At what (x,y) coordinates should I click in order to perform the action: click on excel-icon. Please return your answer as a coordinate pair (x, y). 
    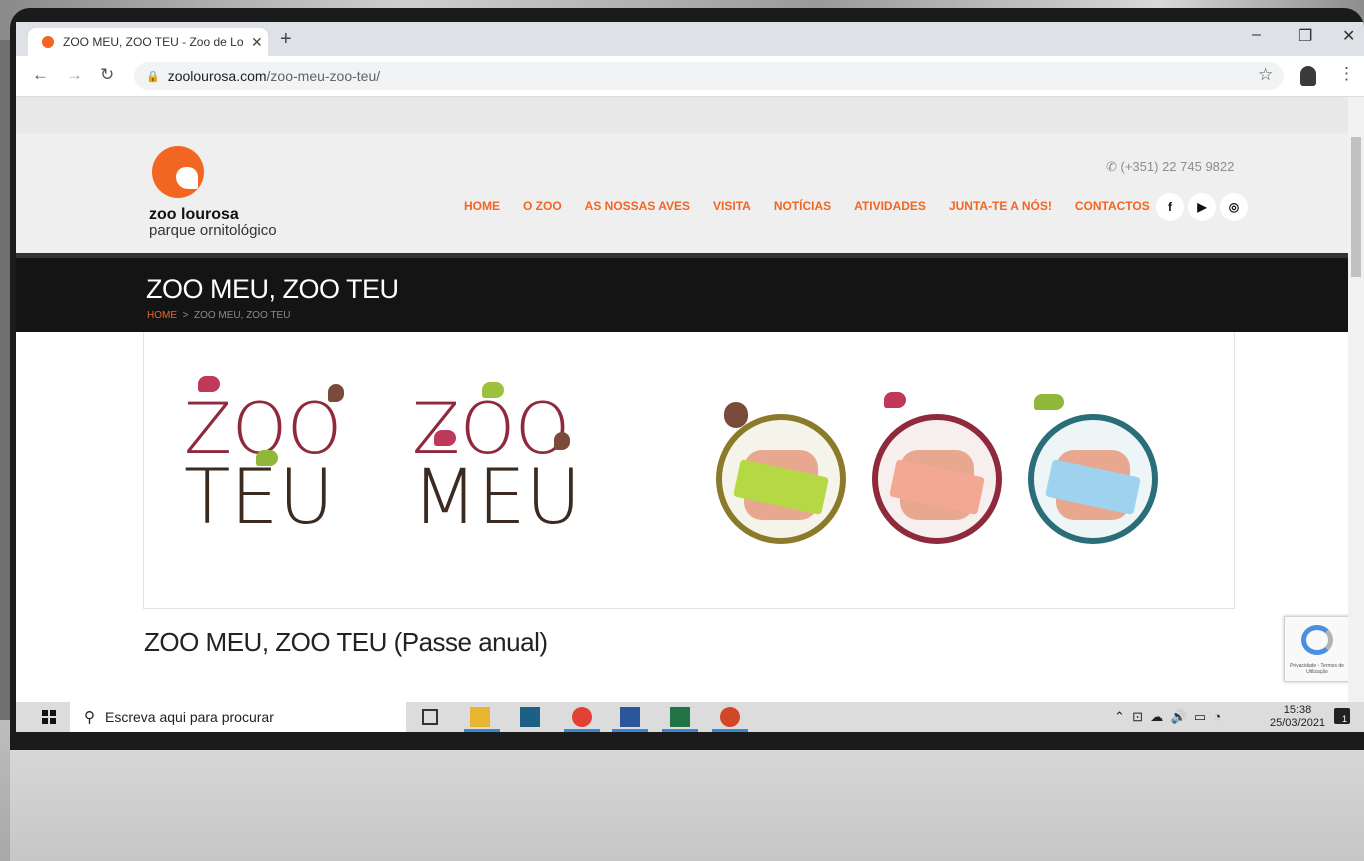
    Looking at the image, I should click on (680, 717).